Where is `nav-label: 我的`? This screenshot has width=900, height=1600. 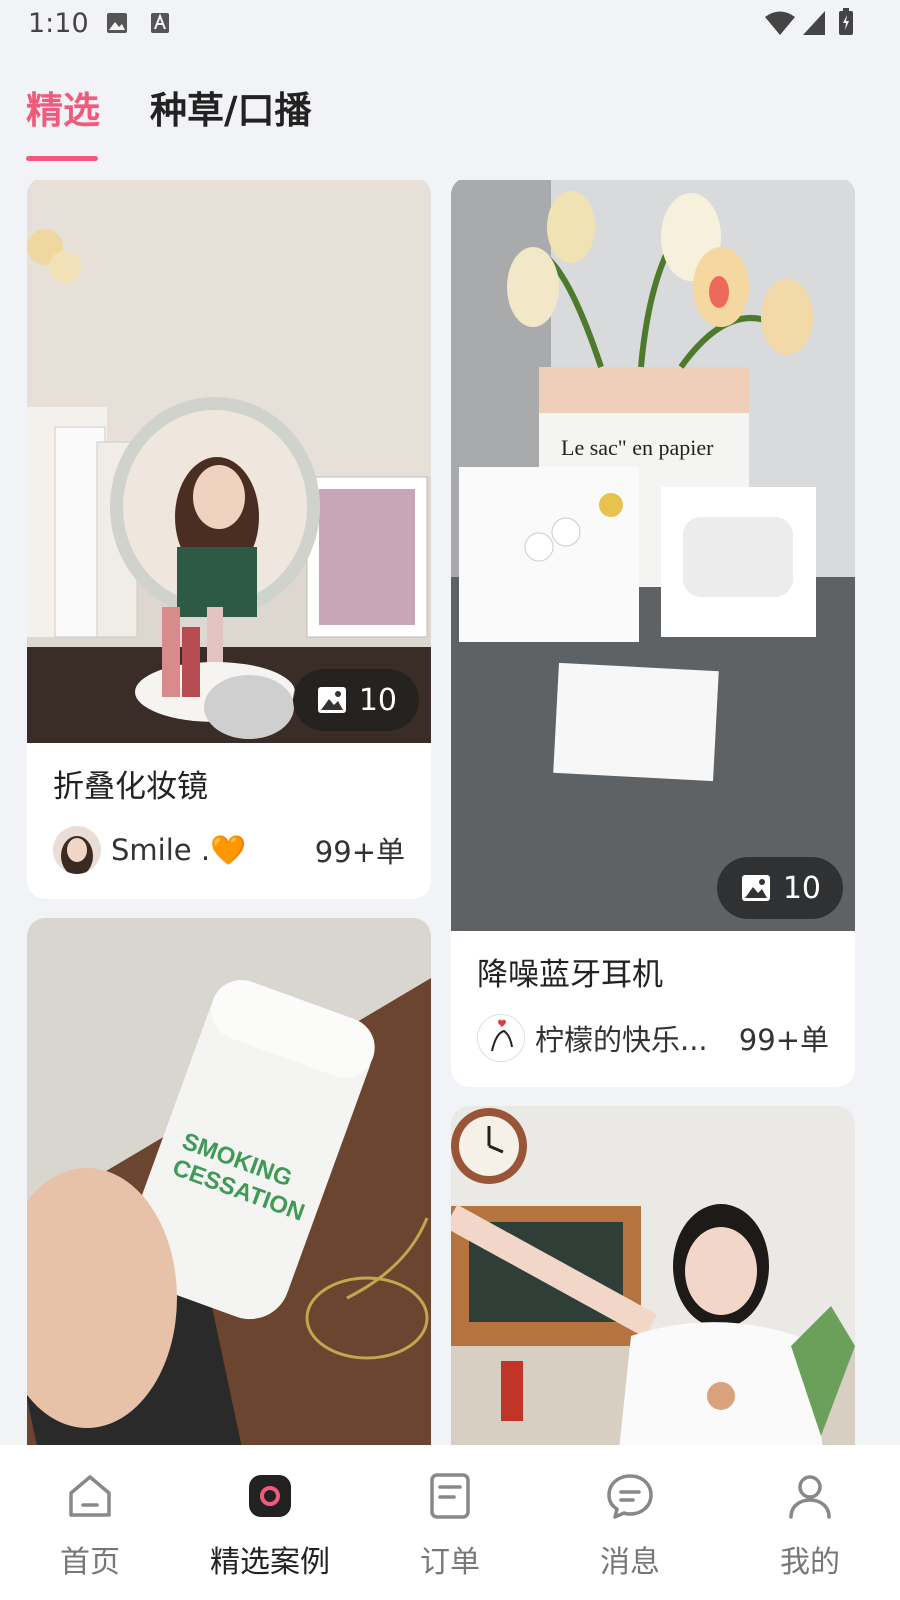 nav-label: 我的 is located at coordinates (810, 1562).